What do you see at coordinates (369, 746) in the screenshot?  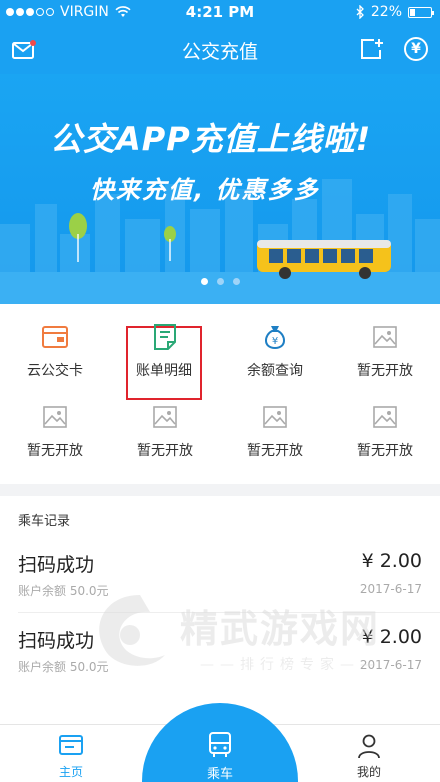 I see `user-icon` at bounding box center [369, 746].